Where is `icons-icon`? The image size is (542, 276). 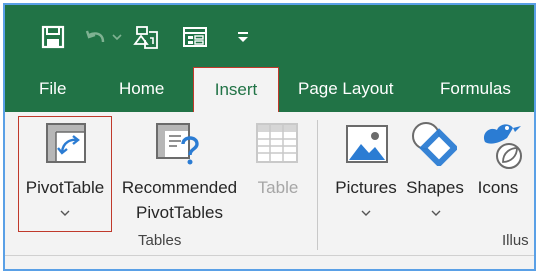 icons-icon is located at coordinates (502, 145).